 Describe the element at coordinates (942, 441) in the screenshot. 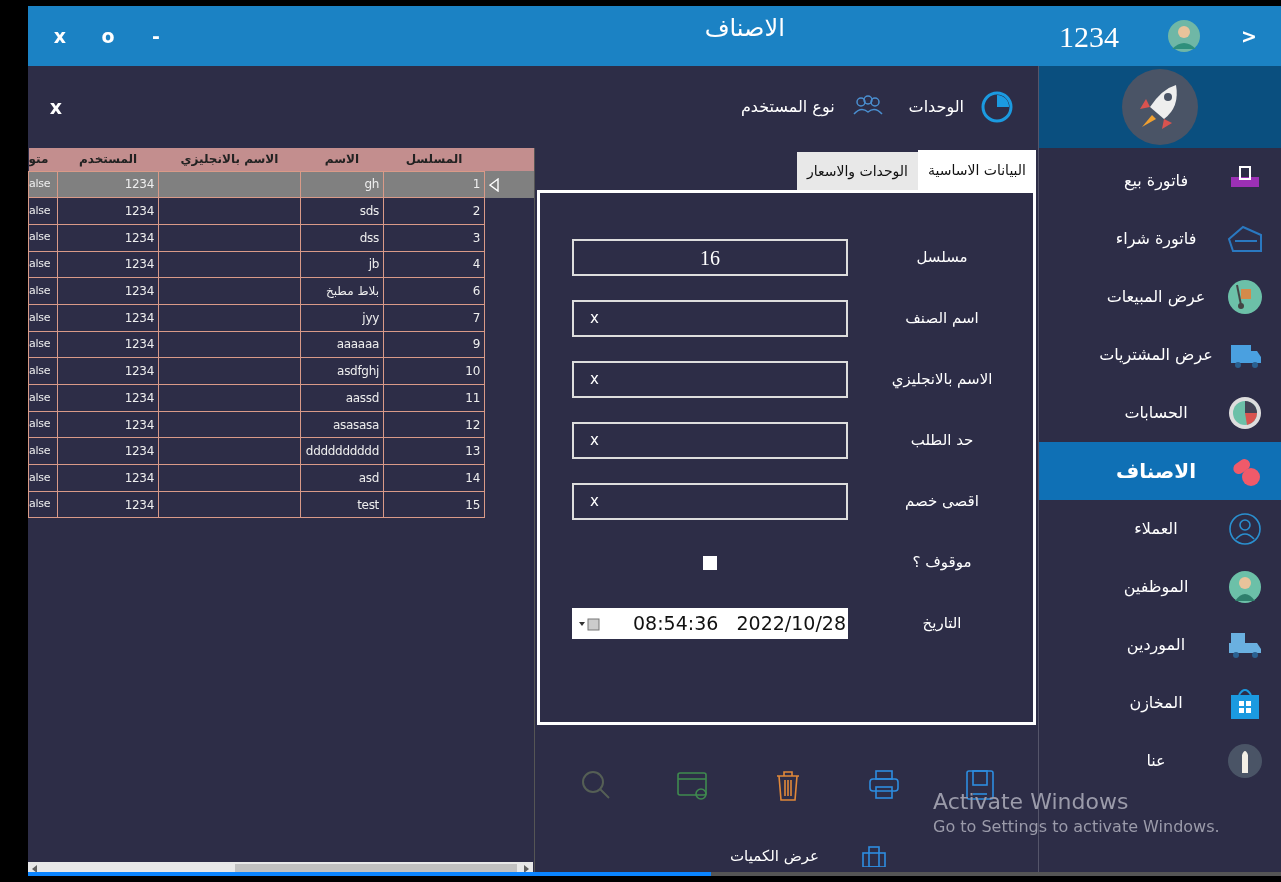

I see `field-label: حد الطلب` at that location.